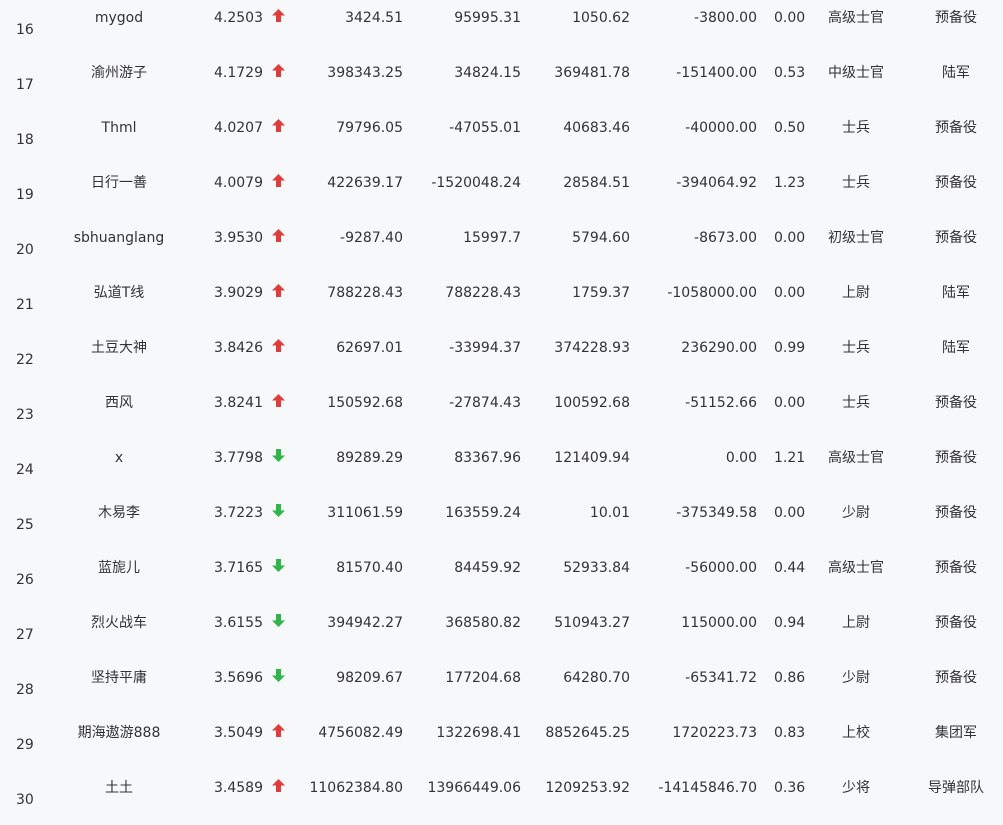  Describe the element at coordinates (487, 18) in the screenshot. I see `value-col-2: 95995.31` at that location.